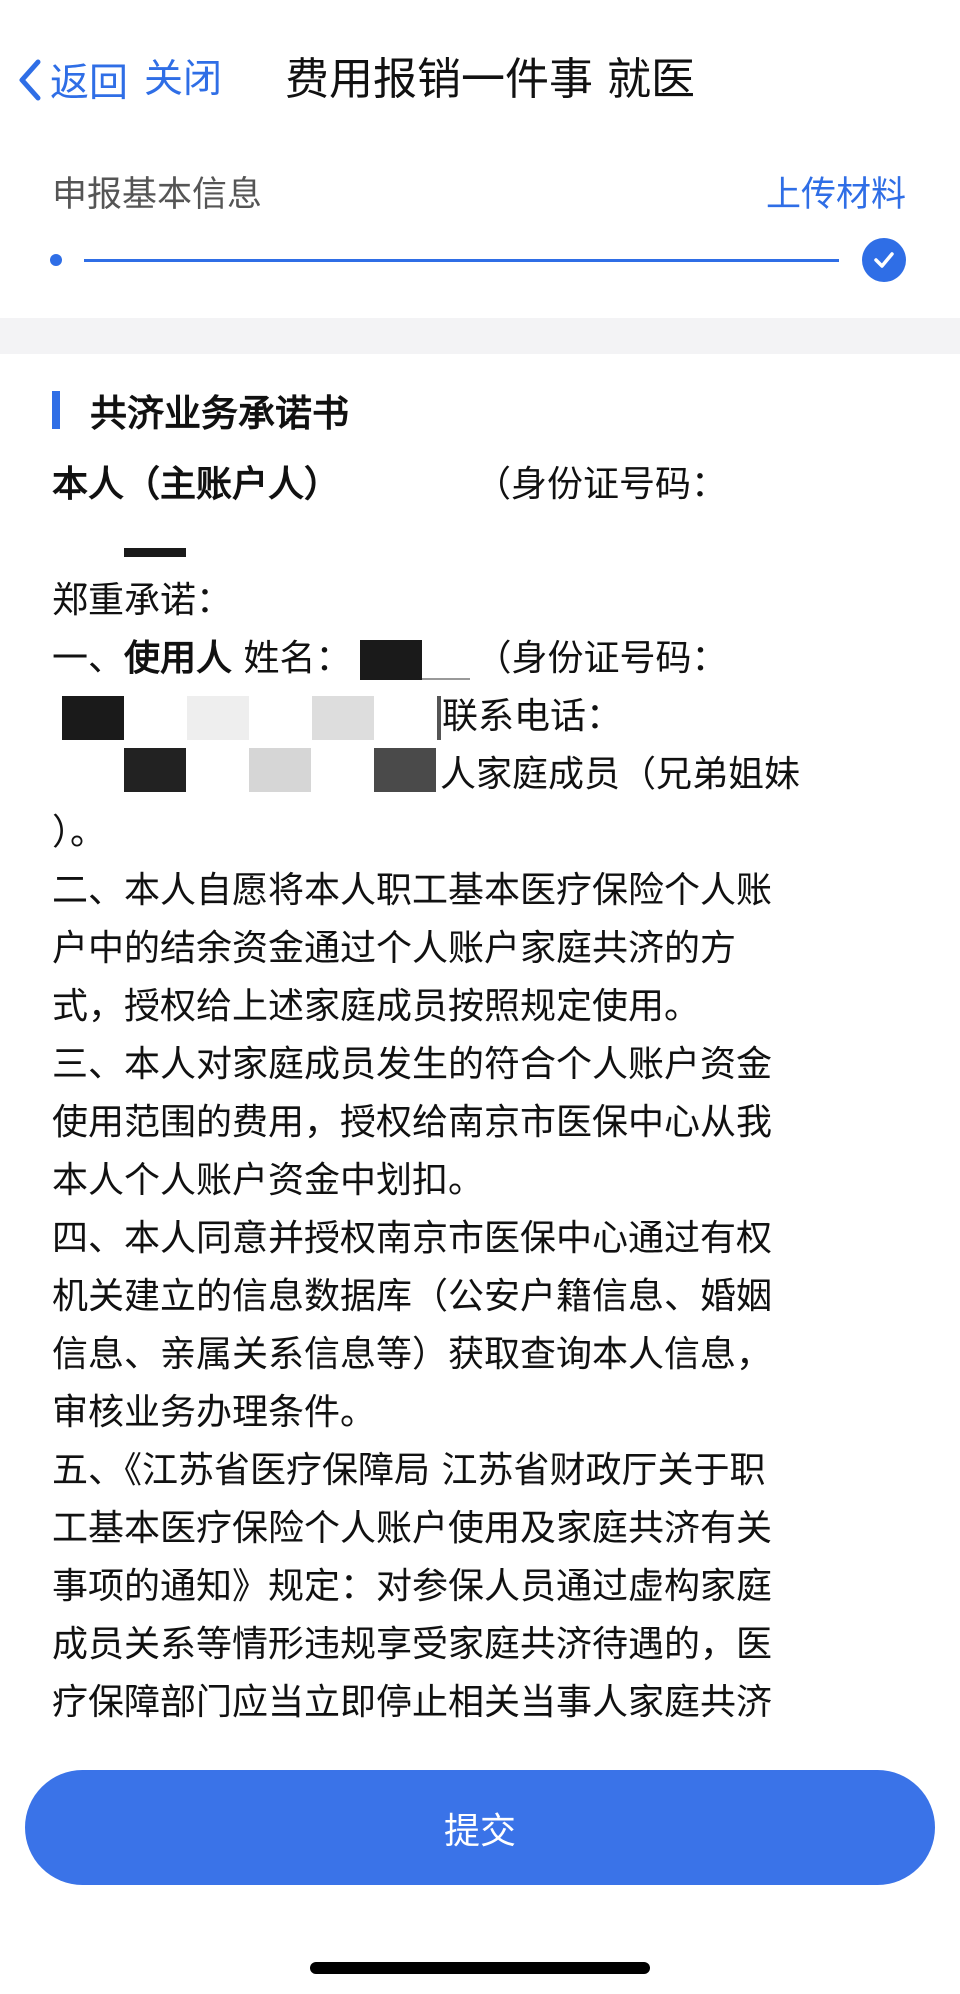 The image size is (960, 1994). I want to click on doc-line: 事项的通知》规定：对参保人员通过虚构家庭, so click(412, 1586).